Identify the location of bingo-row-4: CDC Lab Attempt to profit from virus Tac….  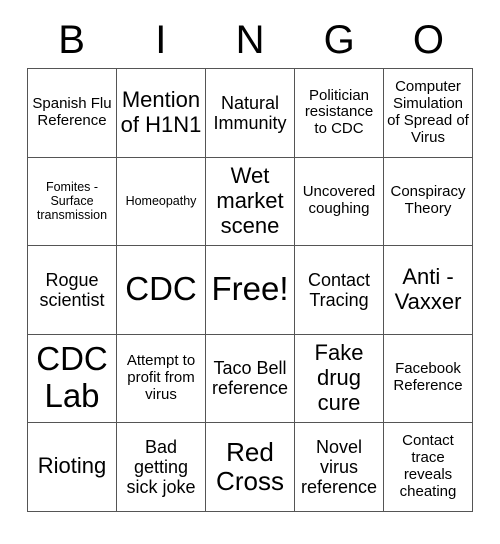
(250, 378).